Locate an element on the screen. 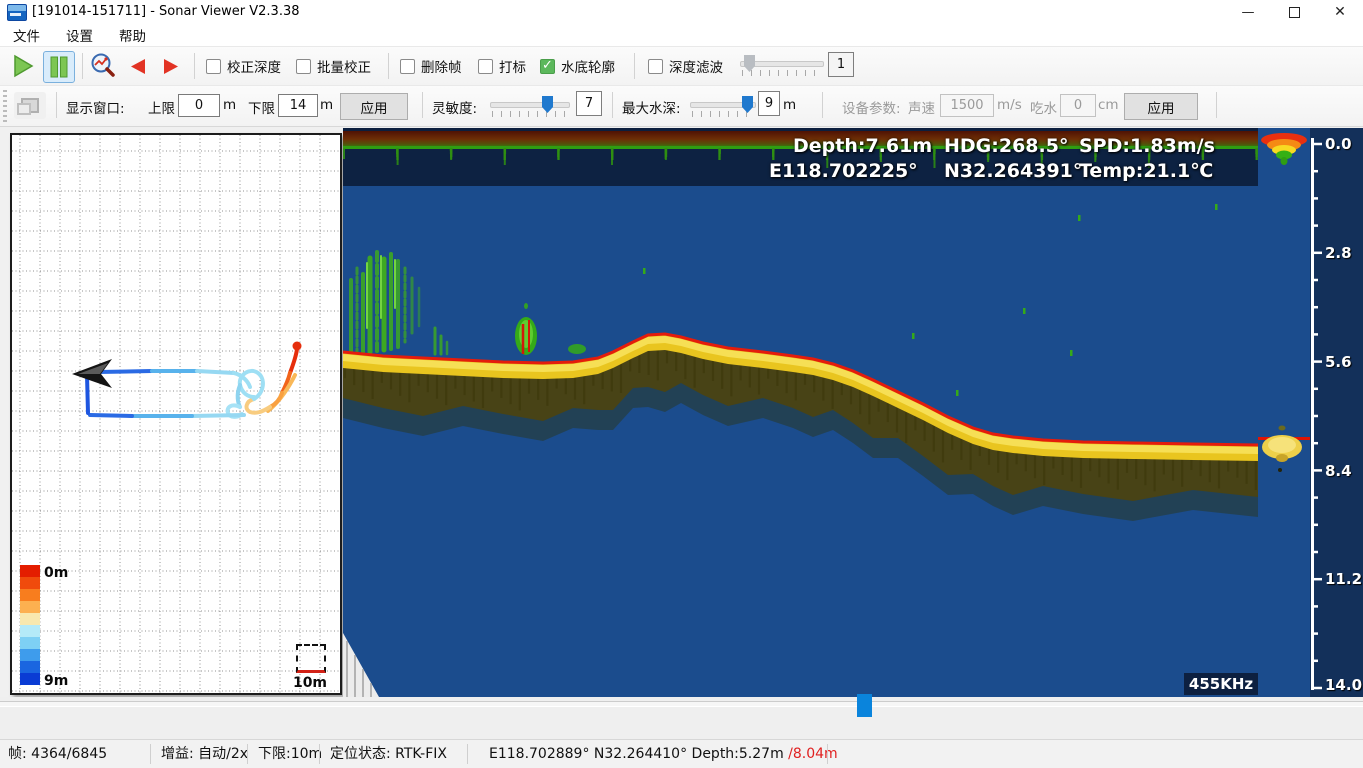 The image size is (1363, 768). checkbox-bottom-contour: 水底轮廓 is located at coordinates (577, 66).